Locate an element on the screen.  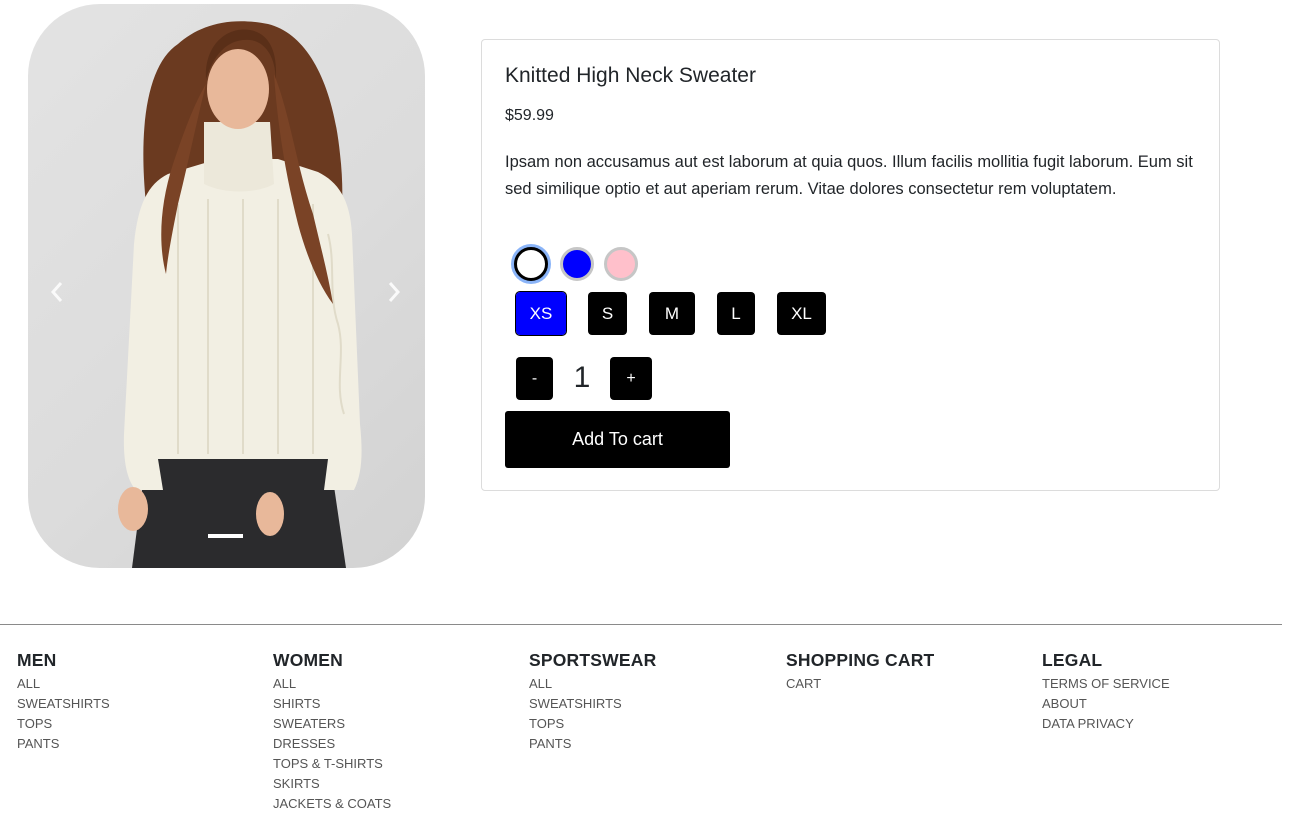
footer-link-men-all: ALL is located at coordinates (28, 683).